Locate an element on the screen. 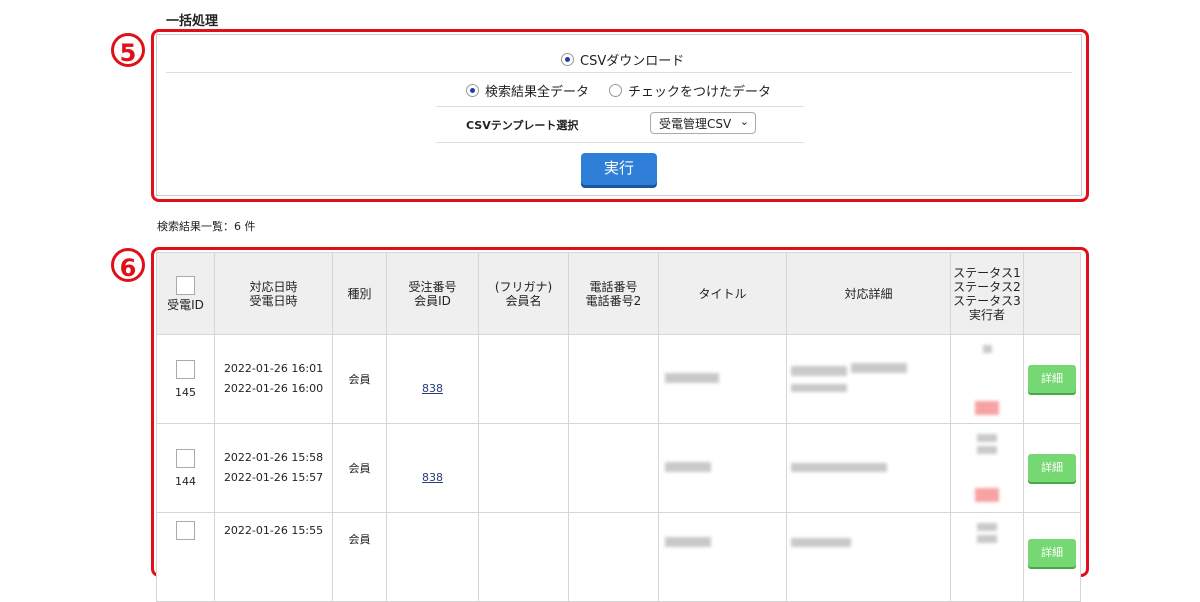 The height and width of the screenshot is (602, 1200). template-select-value: 受電管理CSV is located at coordinates (695, 124).